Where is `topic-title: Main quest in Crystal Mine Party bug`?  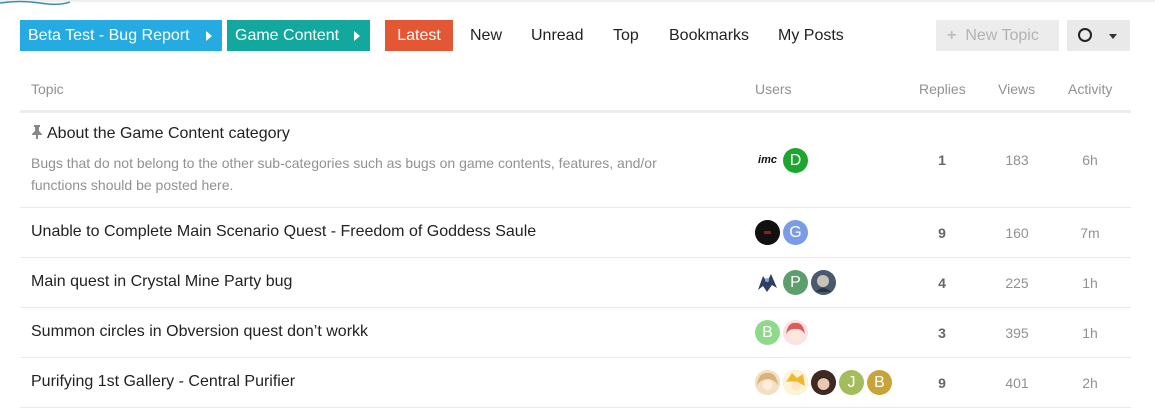 topic-title: Main quest in Crystal Mine Party bug is located at coordinates (161, 282).